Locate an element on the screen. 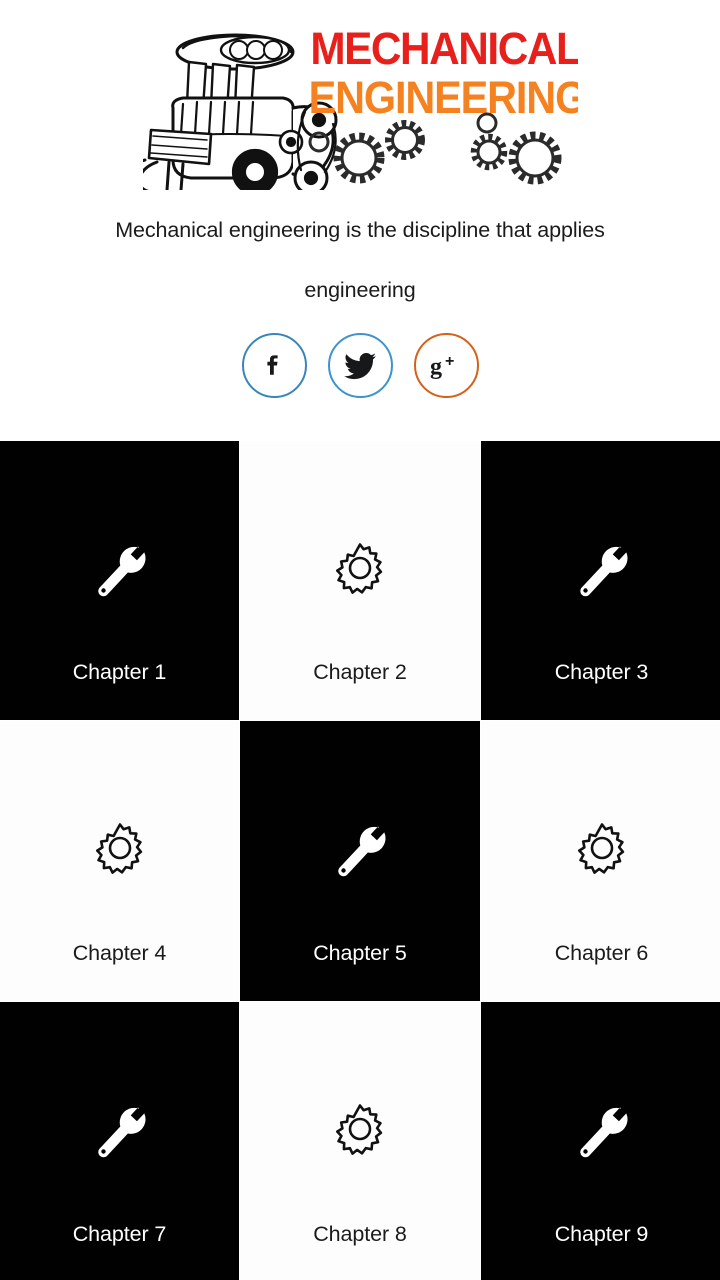  logo-line1: MECHANICAL is located at coordinates (444, 49).